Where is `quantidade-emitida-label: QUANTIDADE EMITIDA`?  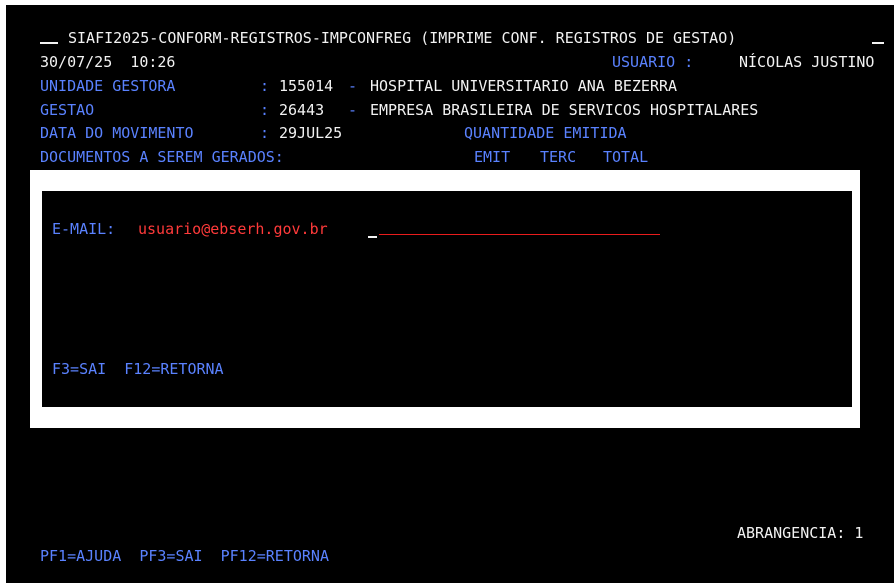
quantidade-emitida-label: QUANTIDADE EMITIDA is located at coordinates (545, 133).